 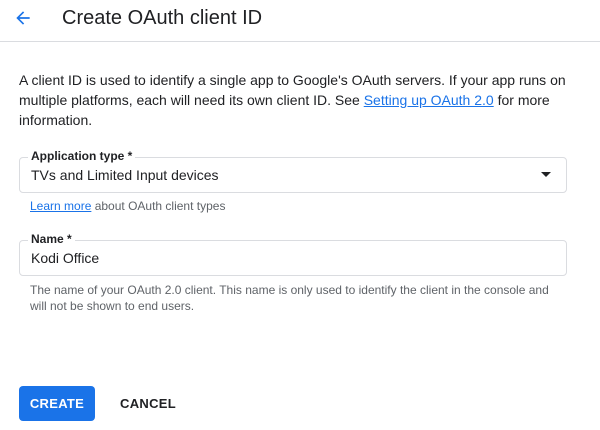 What do you see at coordinates (546, 174) in the screenshot?
I see `dropdown-arrow-icon` at bounding box center [546, 174].